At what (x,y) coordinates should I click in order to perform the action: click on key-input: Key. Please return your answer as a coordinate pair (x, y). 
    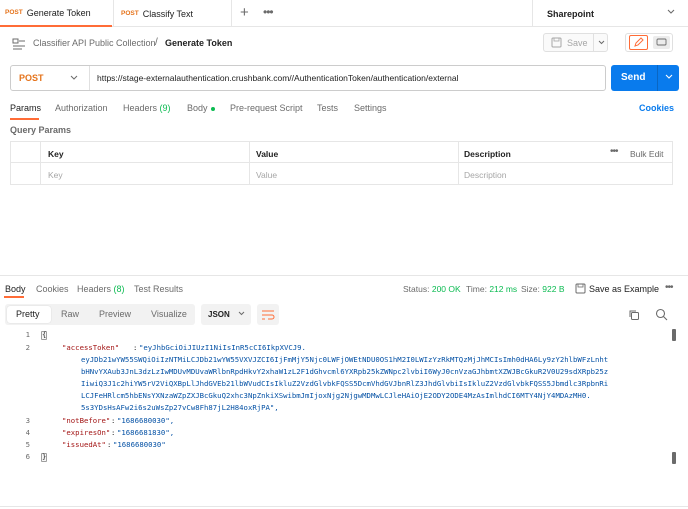
    Looking at the image, I should click on (55, 175).